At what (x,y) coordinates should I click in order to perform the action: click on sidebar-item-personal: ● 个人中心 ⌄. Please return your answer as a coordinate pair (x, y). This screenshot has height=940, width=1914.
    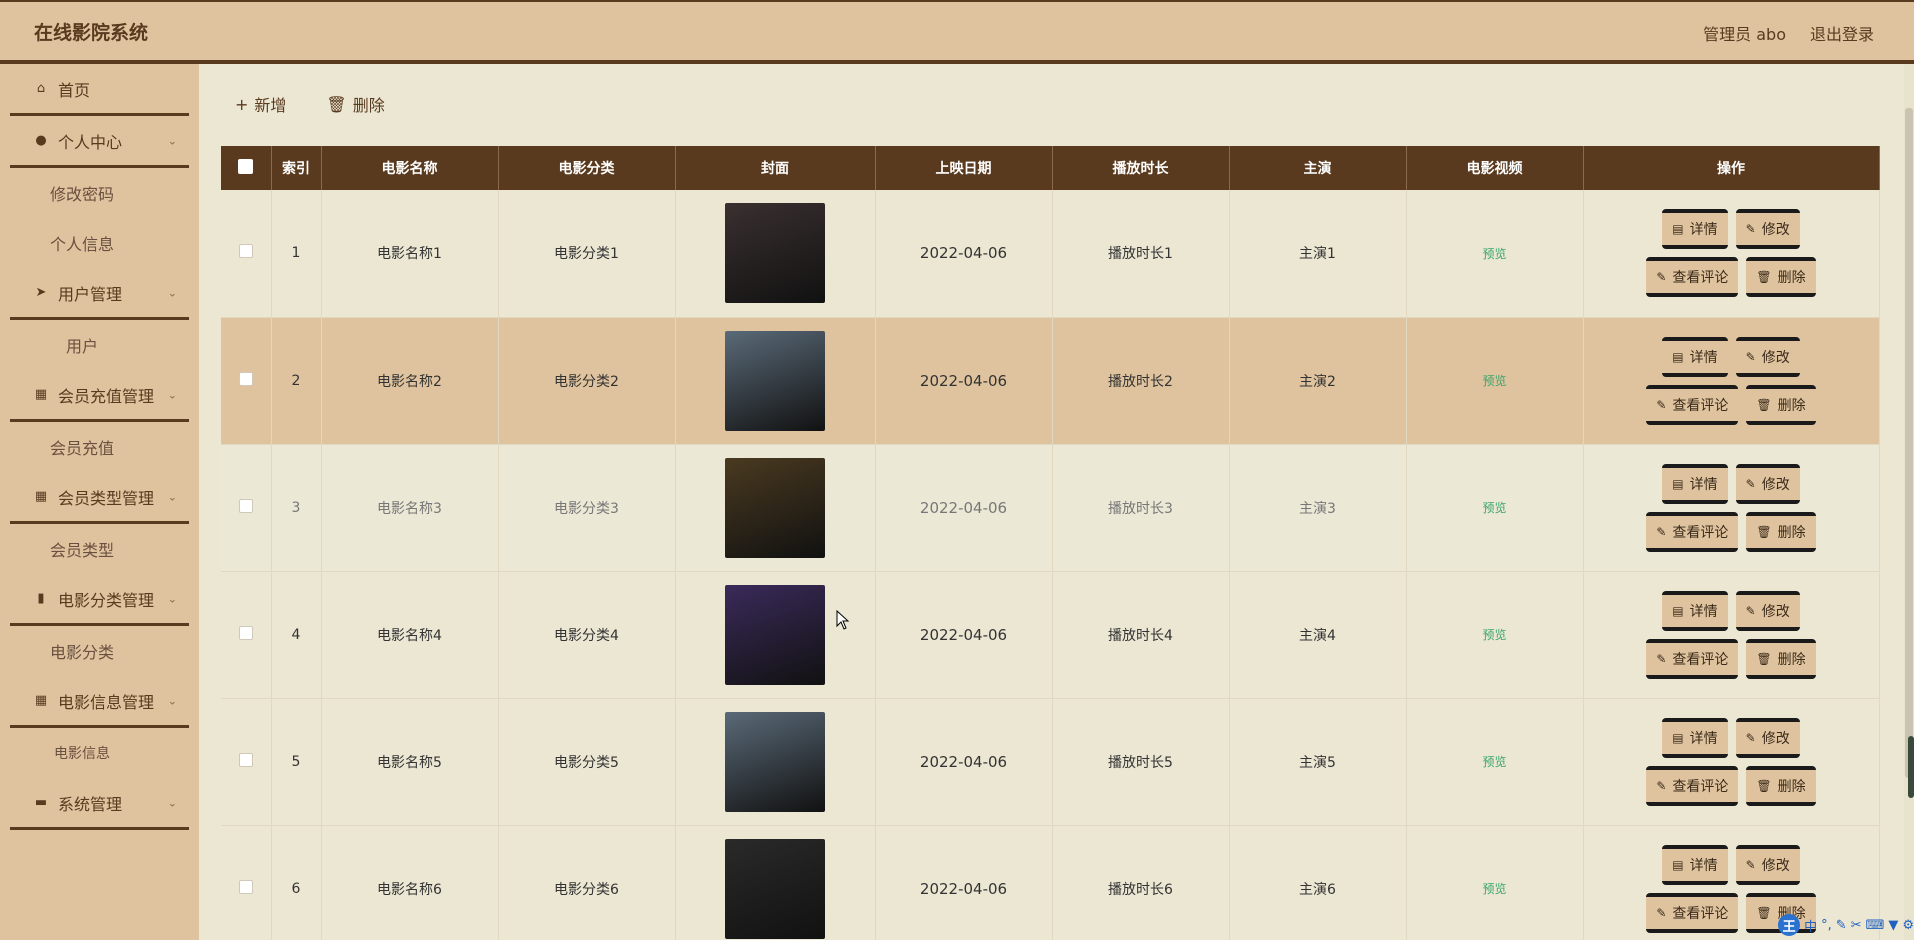
    Looking at the image, I should click on (99, 142).